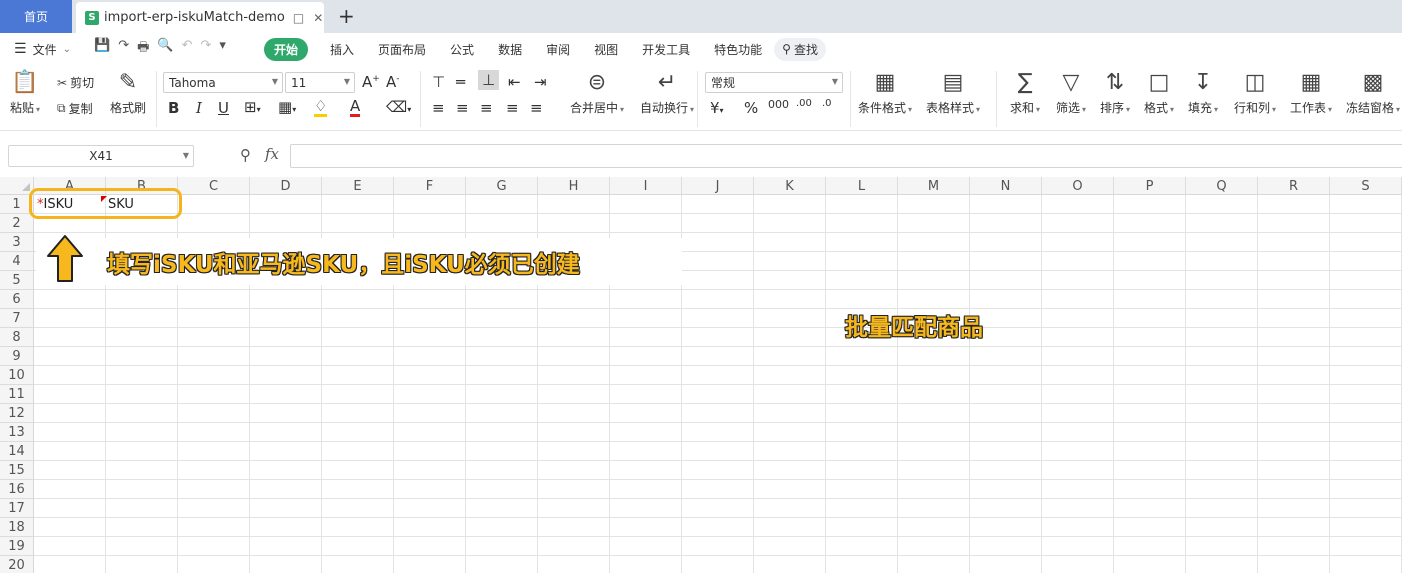 This screenshot has width=1402, height=573. I want to click on row-header-20: 20, so click(16, 564).